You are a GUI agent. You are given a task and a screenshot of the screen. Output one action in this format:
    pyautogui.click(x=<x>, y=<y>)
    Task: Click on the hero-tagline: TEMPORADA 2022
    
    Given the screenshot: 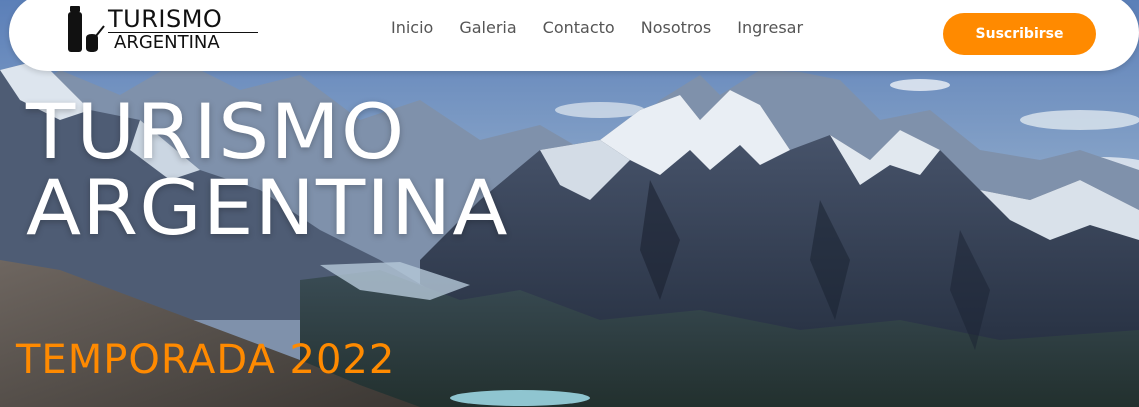 What is the action you would take?
    pyautogui.click(x=206, y=360)
    